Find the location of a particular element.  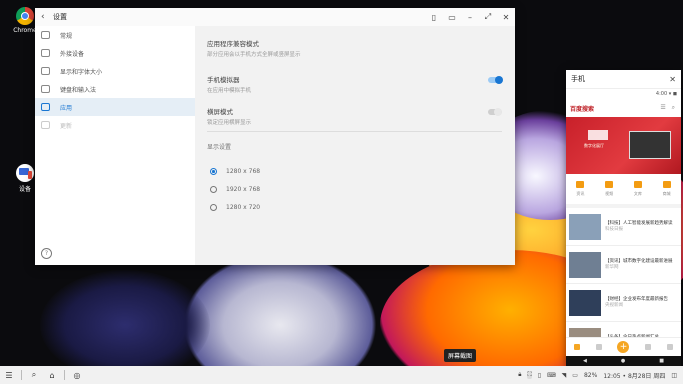

sidebar-item-devices: 外接设备 is located at coordinates (115, 53).